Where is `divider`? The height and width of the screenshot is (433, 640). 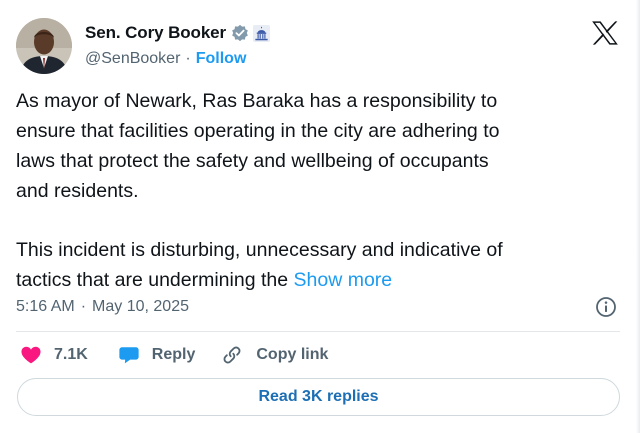
divider is located at coordinates (318, 331).